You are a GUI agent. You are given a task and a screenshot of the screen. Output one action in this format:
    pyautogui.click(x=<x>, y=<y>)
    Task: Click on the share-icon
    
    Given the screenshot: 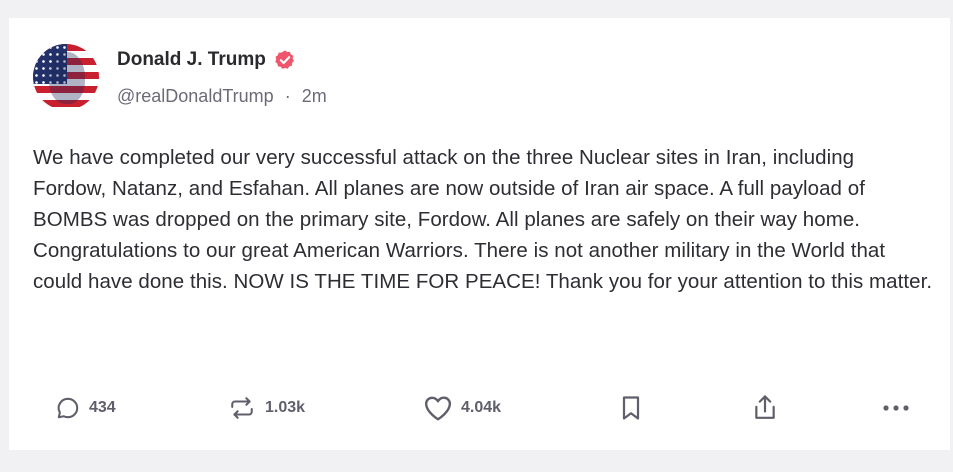 What is the action you would take?
    pyautogui.click(x=765, y=407)
    